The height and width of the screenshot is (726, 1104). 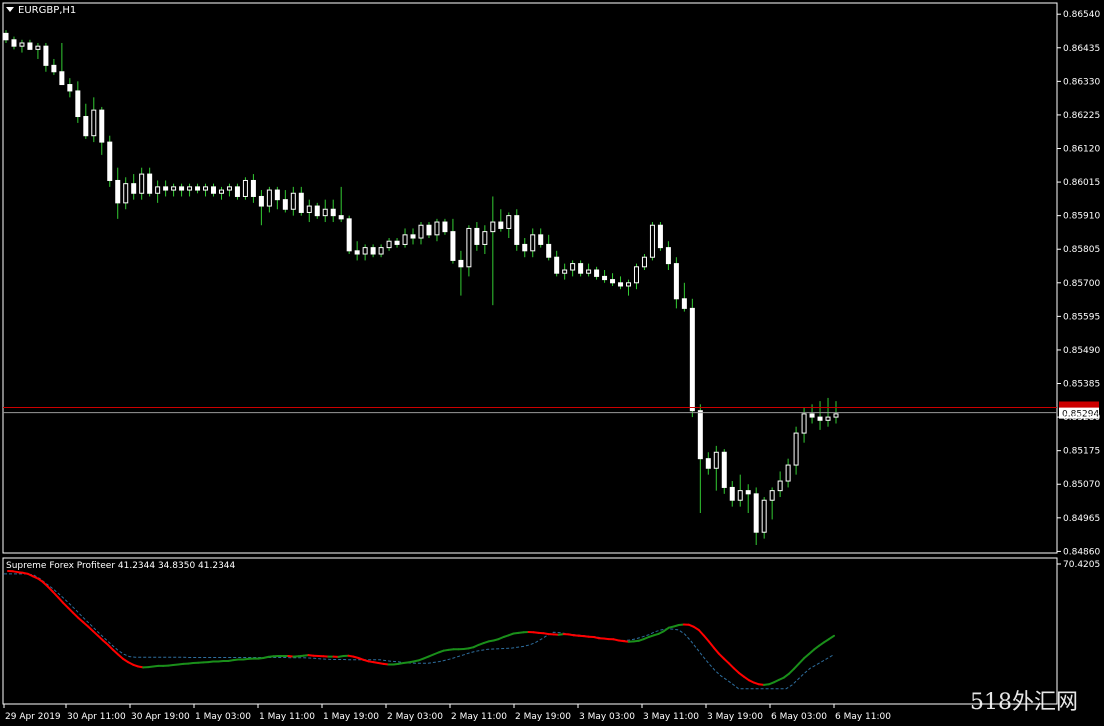 I want to click on y-tick-label: 0.86120, so click(x=1081, y=149).